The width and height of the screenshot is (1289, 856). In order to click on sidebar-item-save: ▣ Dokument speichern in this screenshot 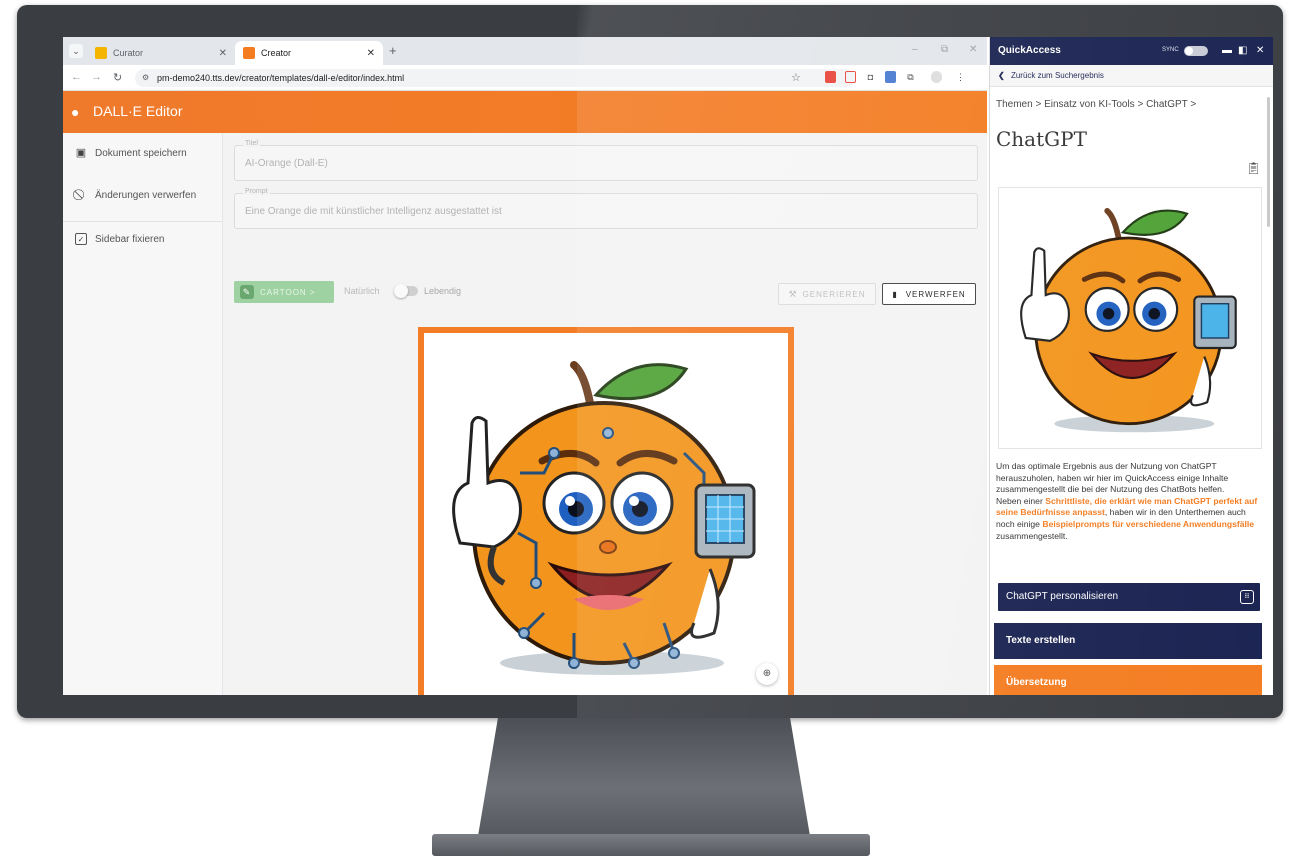, I will do `click(143, 153)`.